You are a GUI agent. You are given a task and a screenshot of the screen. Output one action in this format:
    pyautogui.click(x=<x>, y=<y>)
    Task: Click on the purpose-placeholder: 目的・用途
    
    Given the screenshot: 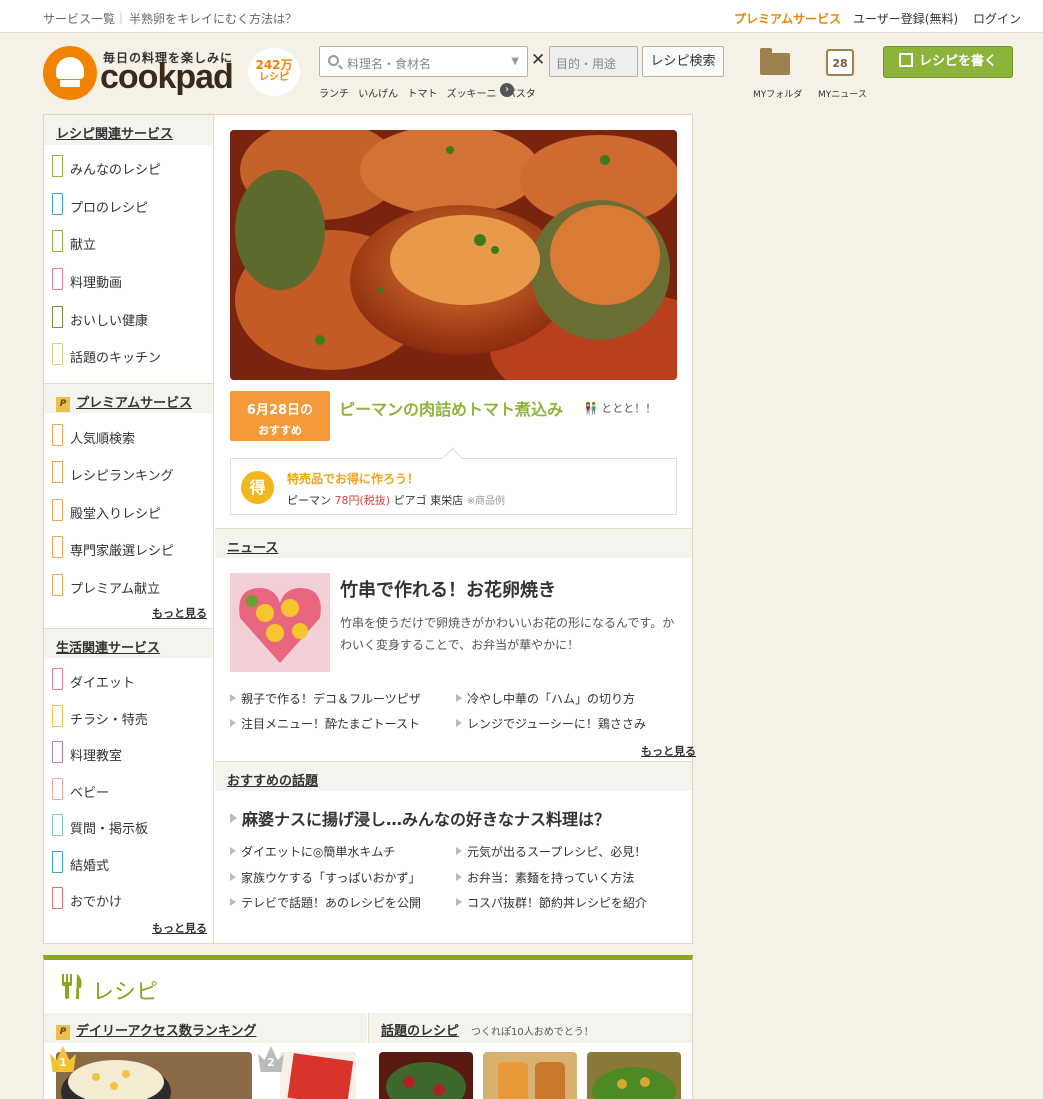 What is the action you would take?
    pyautogui.click(x=586, y=64)
    